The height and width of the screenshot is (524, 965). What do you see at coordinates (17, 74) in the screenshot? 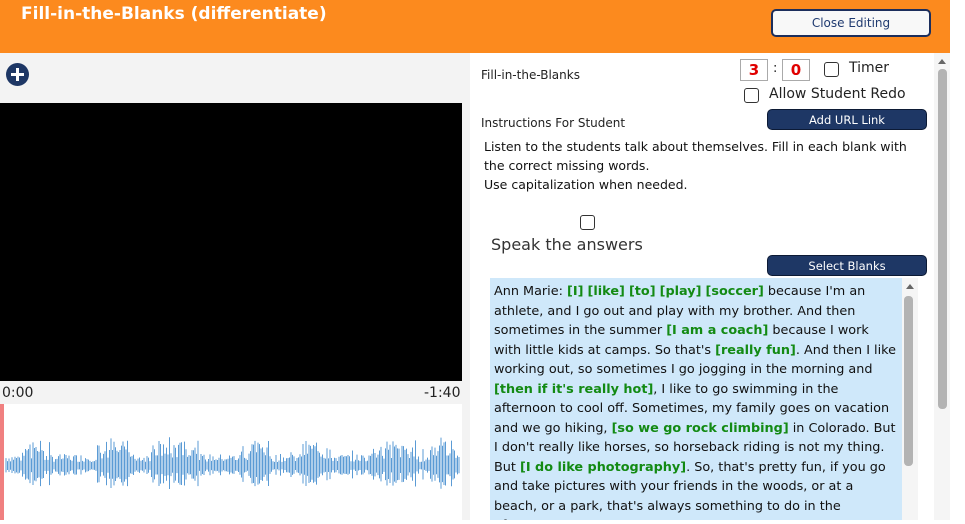
I see `add-circle-icon` at bounding box center [17, 74].